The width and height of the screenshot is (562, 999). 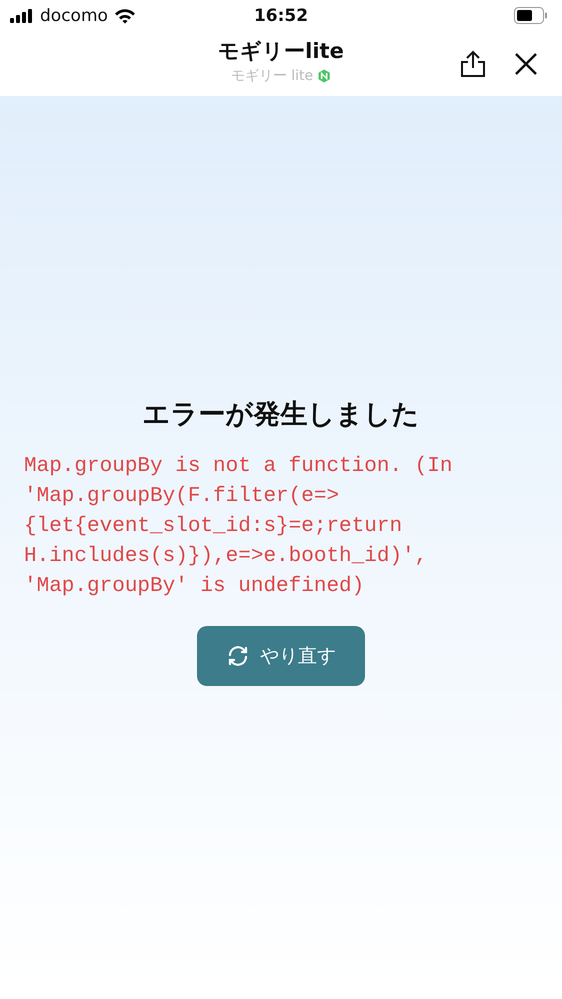 I want to click on verified-badge-icon, so click(x=324, y=76).